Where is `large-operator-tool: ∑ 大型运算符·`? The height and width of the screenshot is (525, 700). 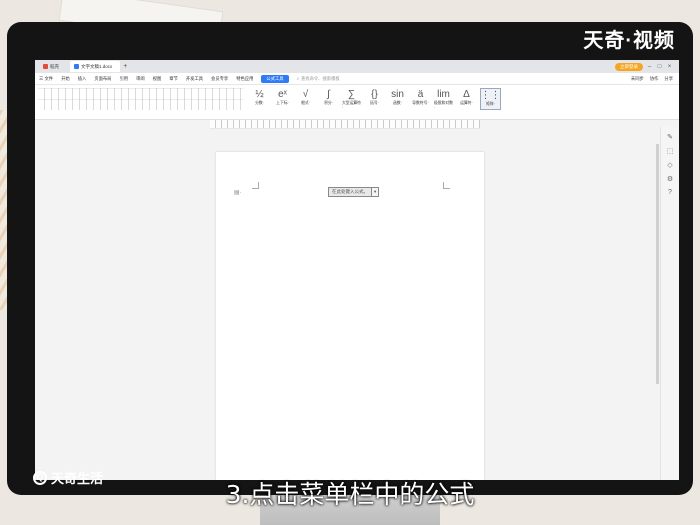
large-operator-tool: ∑ 大型运算符· is located at coordinates (351, 99).